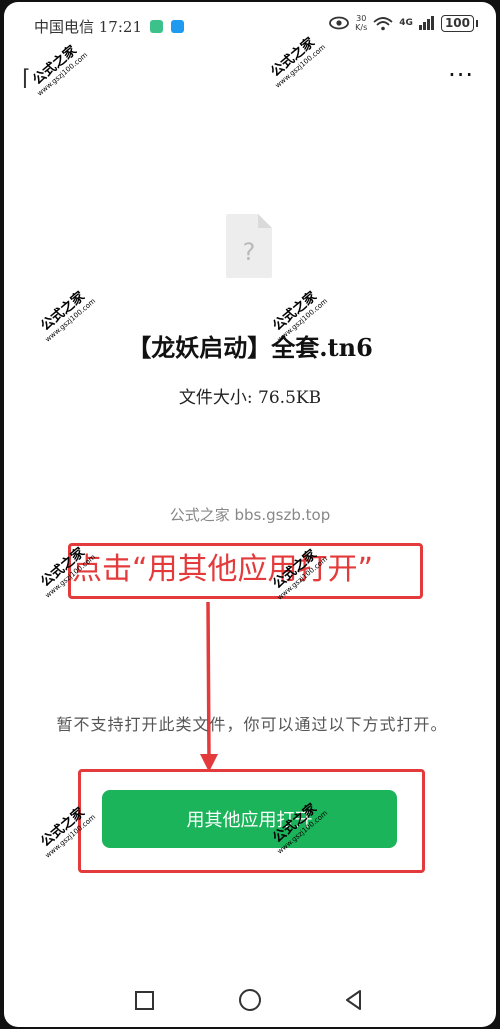  What do you see at coordinates (250, 398) in the screenshot?
I see `file-size: 文件大小: 76.5KB` at bounding box center [250, 398].